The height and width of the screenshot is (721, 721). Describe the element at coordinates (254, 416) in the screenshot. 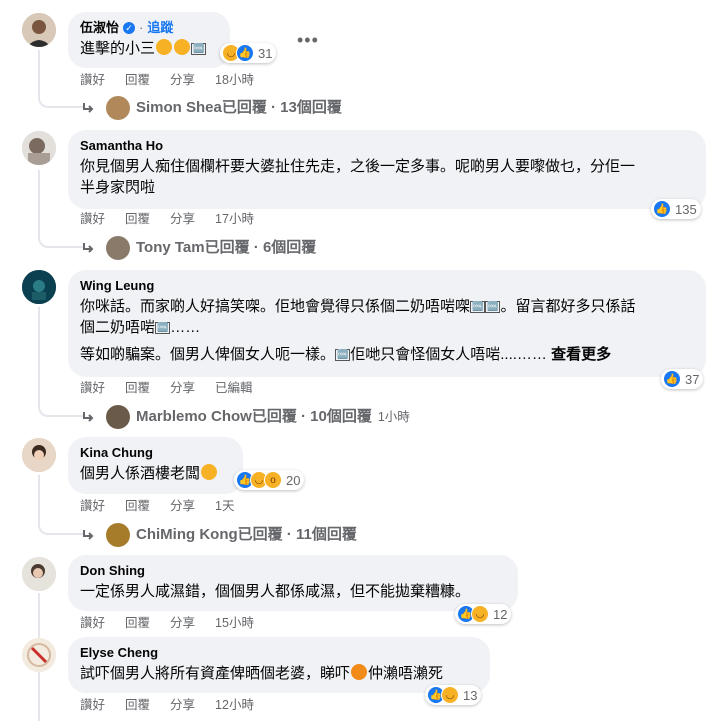

I see `replies-label: Marblemo Chow已回覆 · 10個回覆` at that location.